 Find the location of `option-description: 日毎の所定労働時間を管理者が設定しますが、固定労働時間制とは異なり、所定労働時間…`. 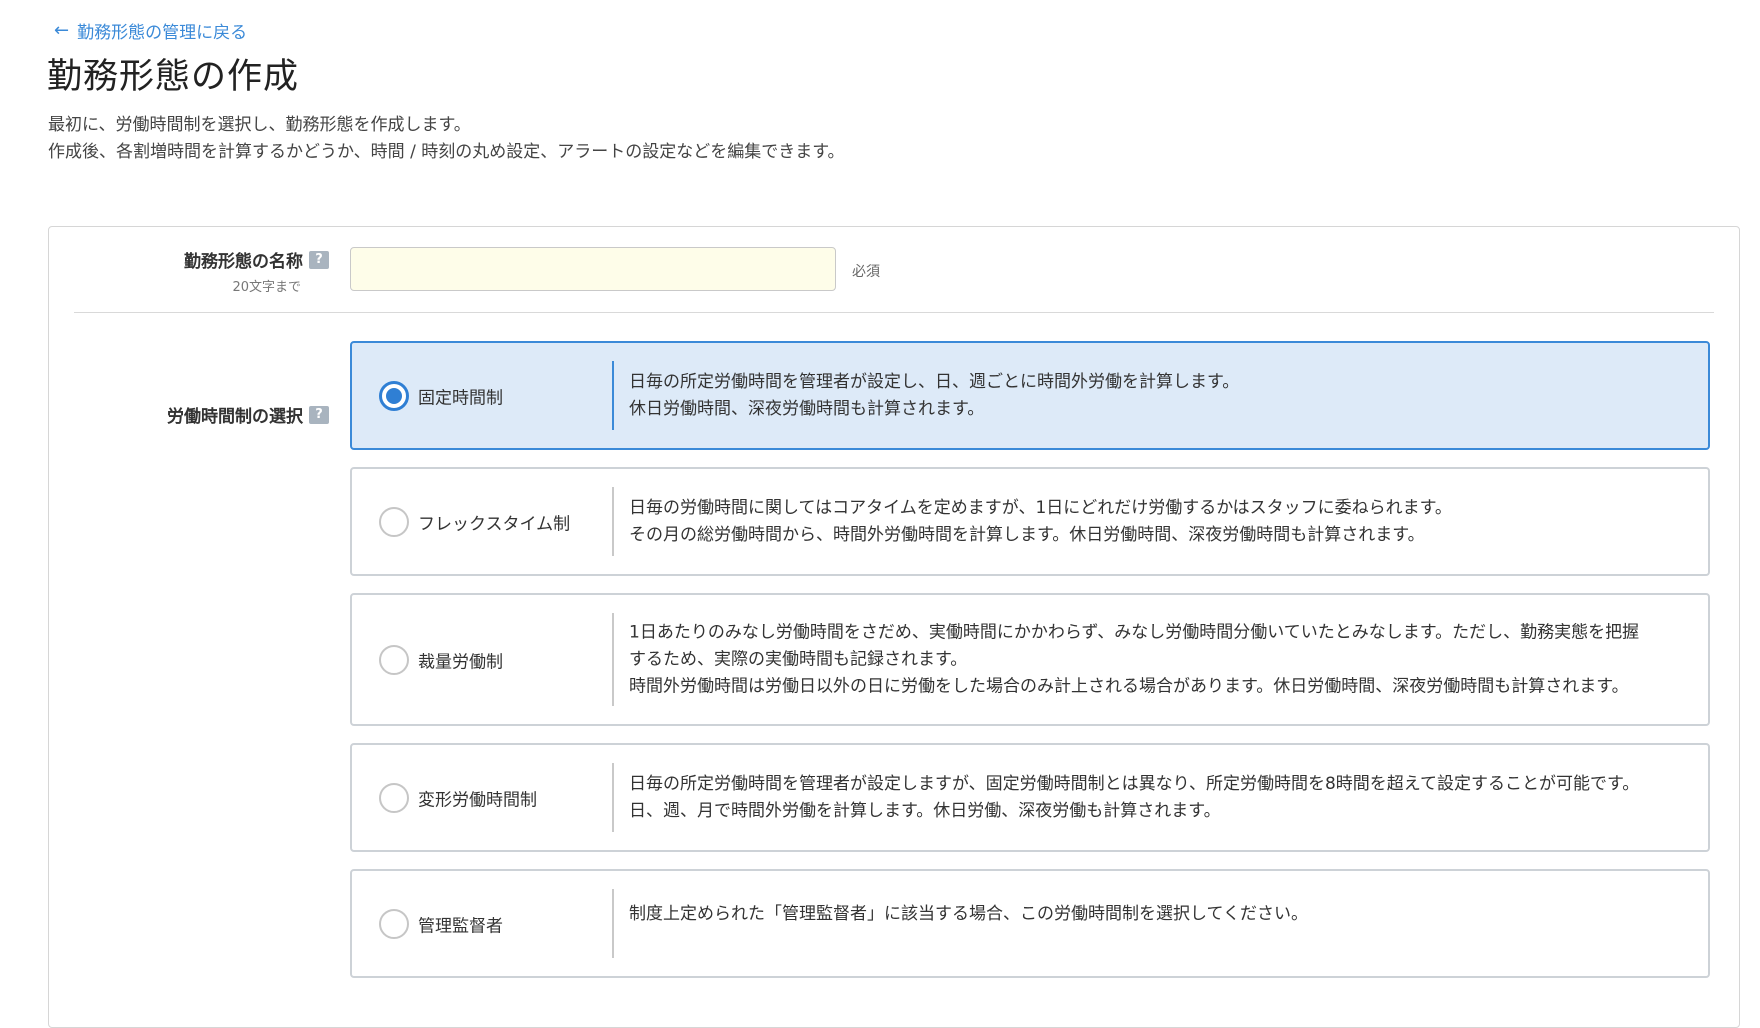

option-description: 日毎の所定労働時間を管理者が設定しますが、固定労働時間制とは異なり、所定労働時間… is located at coordinates (1163, 798).